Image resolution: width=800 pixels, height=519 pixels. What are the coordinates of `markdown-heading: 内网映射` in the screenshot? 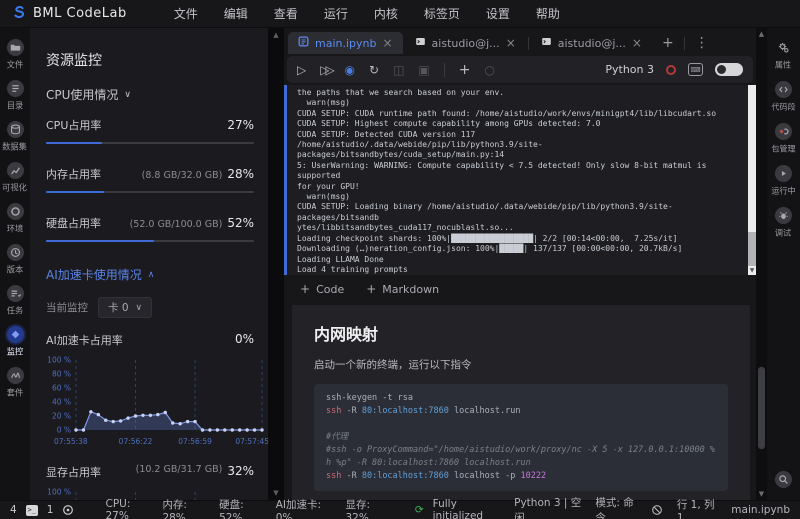 It's located at (346, 334).